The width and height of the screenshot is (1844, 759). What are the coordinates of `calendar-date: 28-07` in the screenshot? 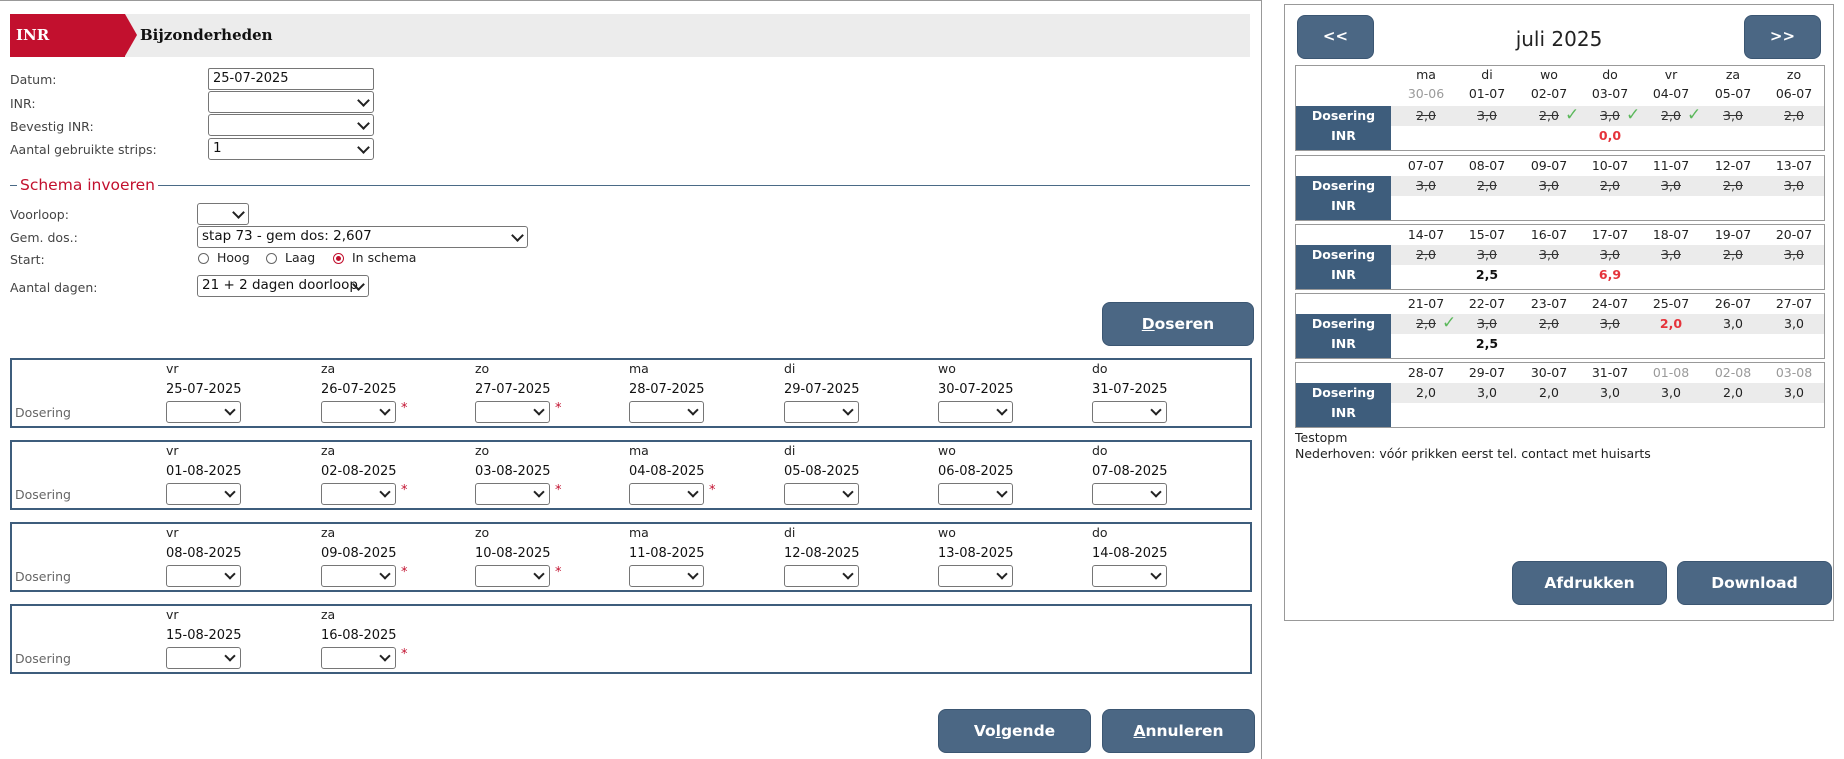 It's located at (1426, 372).